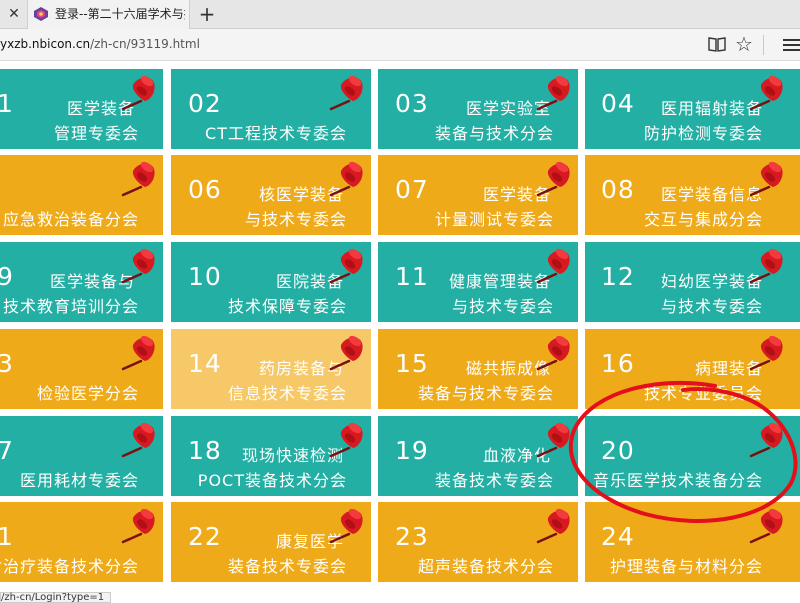 The height and width of the screenshot is (603, 800). What do you see at coordinates (271, 109) in the screenshot?
I see `committee-tile-2: 02 CT工程技术专委会` at bounding box center [271, 109].